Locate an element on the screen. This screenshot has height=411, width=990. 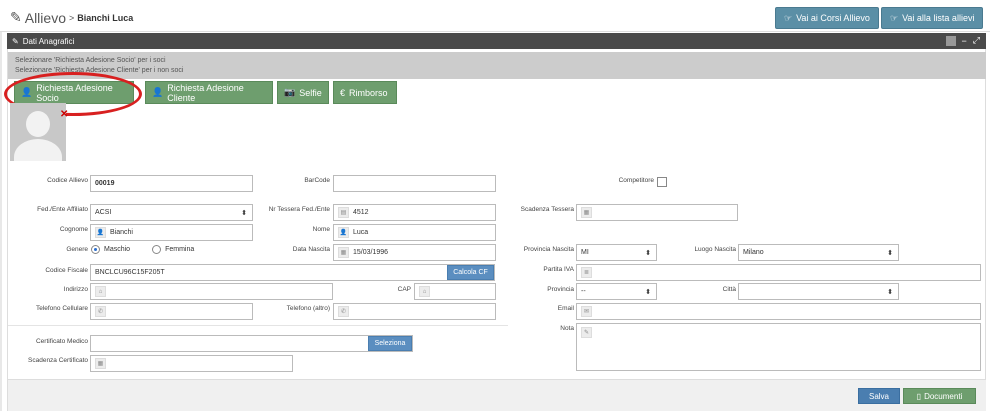
femmina-label: Femmina is located at coordinates (180, 249).